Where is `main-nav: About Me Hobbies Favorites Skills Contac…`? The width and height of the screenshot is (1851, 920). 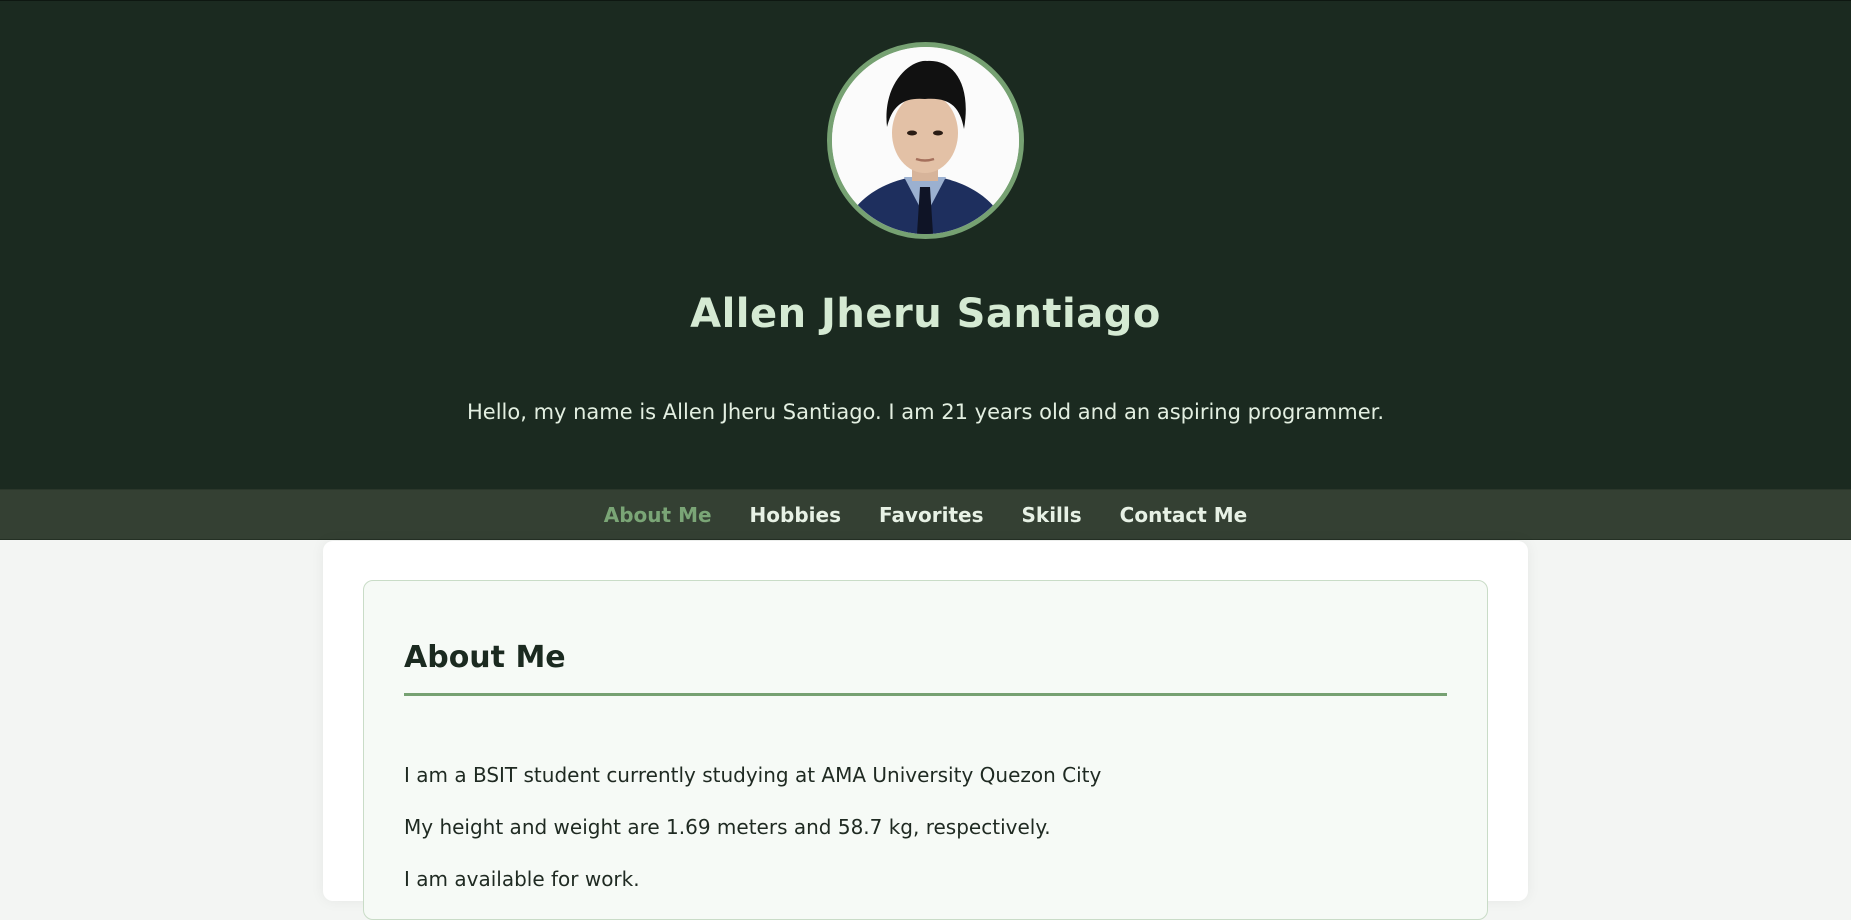
main-nav: About Me Hobbies Favorites Skills Contac… is located at coordinates (925, 514).